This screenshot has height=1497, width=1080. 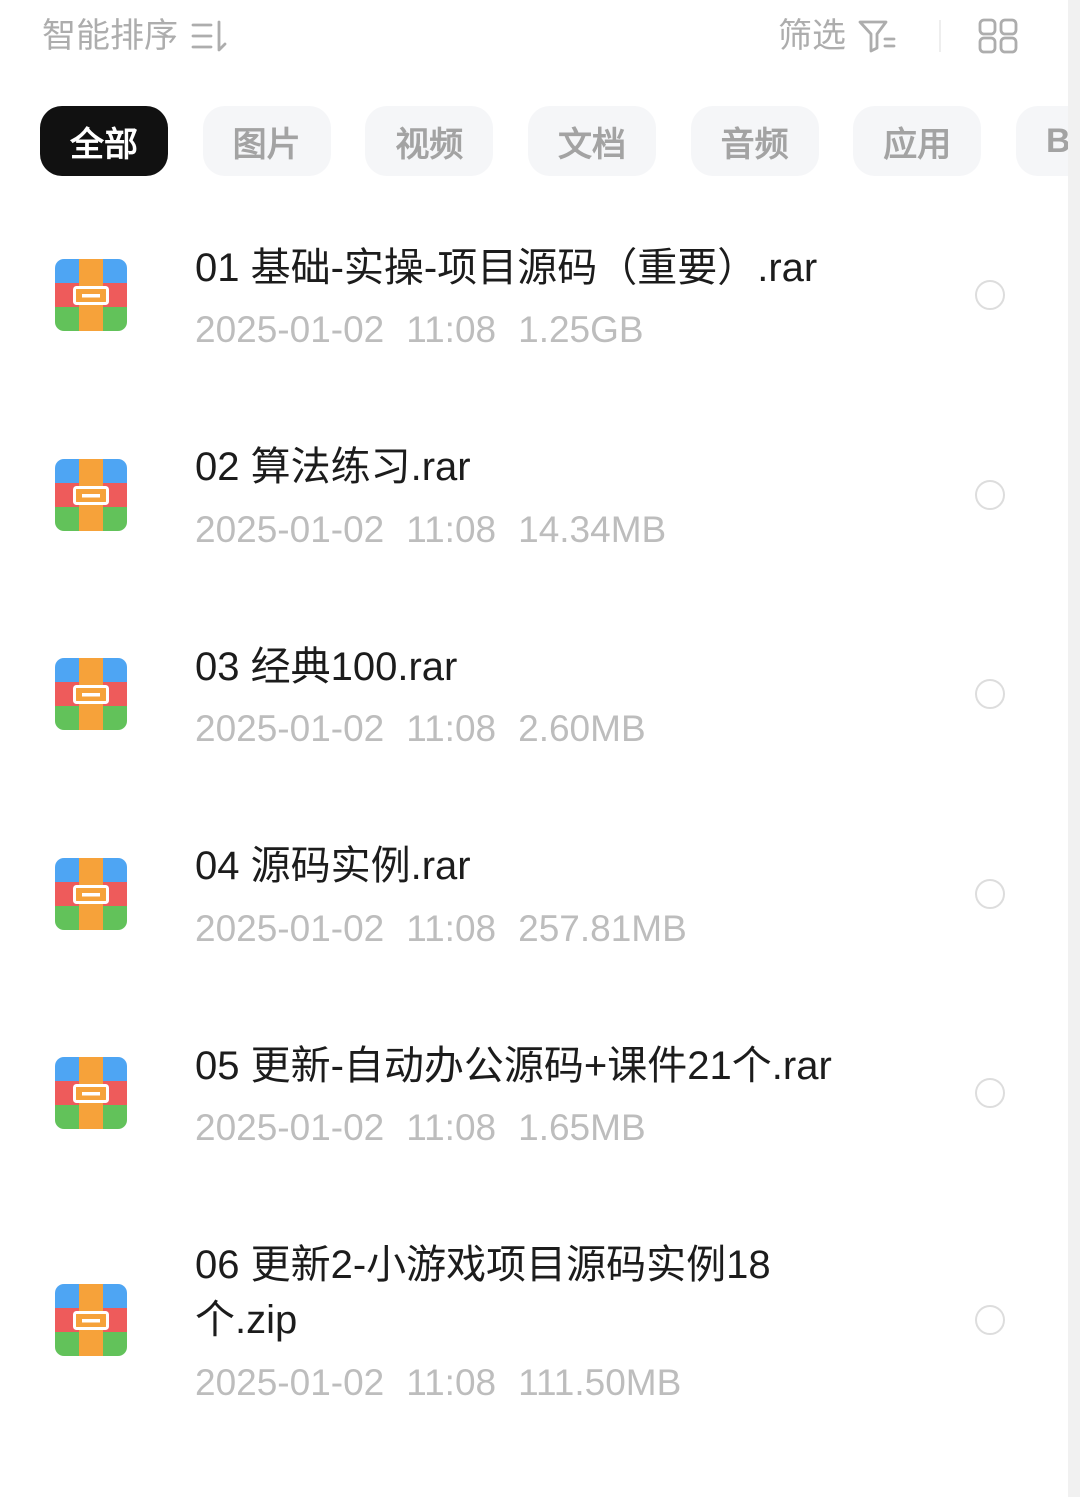 I want to click on tab-videos: 视频, so click(x=429, y=141).